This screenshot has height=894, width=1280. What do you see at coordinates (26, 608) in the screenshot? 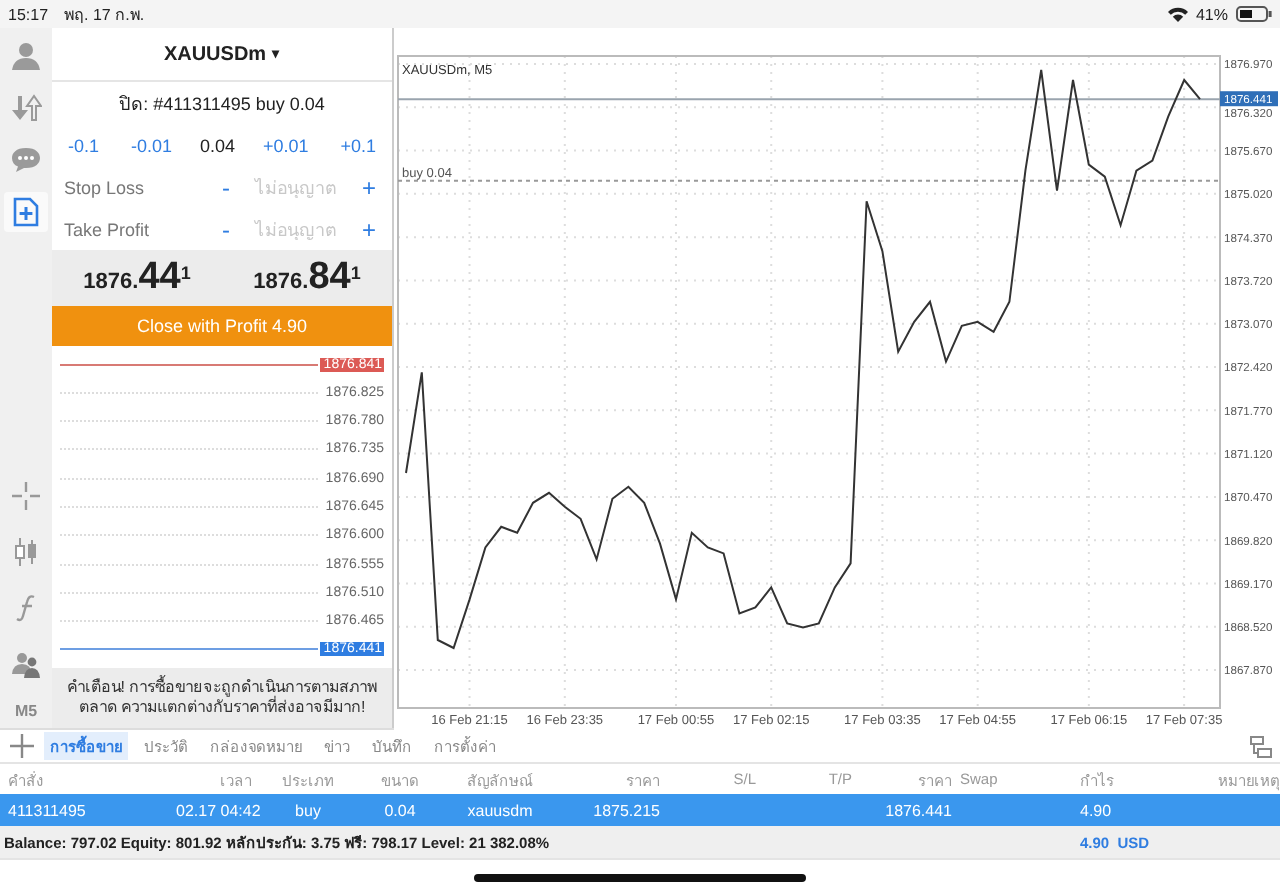
I see `function-icon` at bounding box center [26, 608].